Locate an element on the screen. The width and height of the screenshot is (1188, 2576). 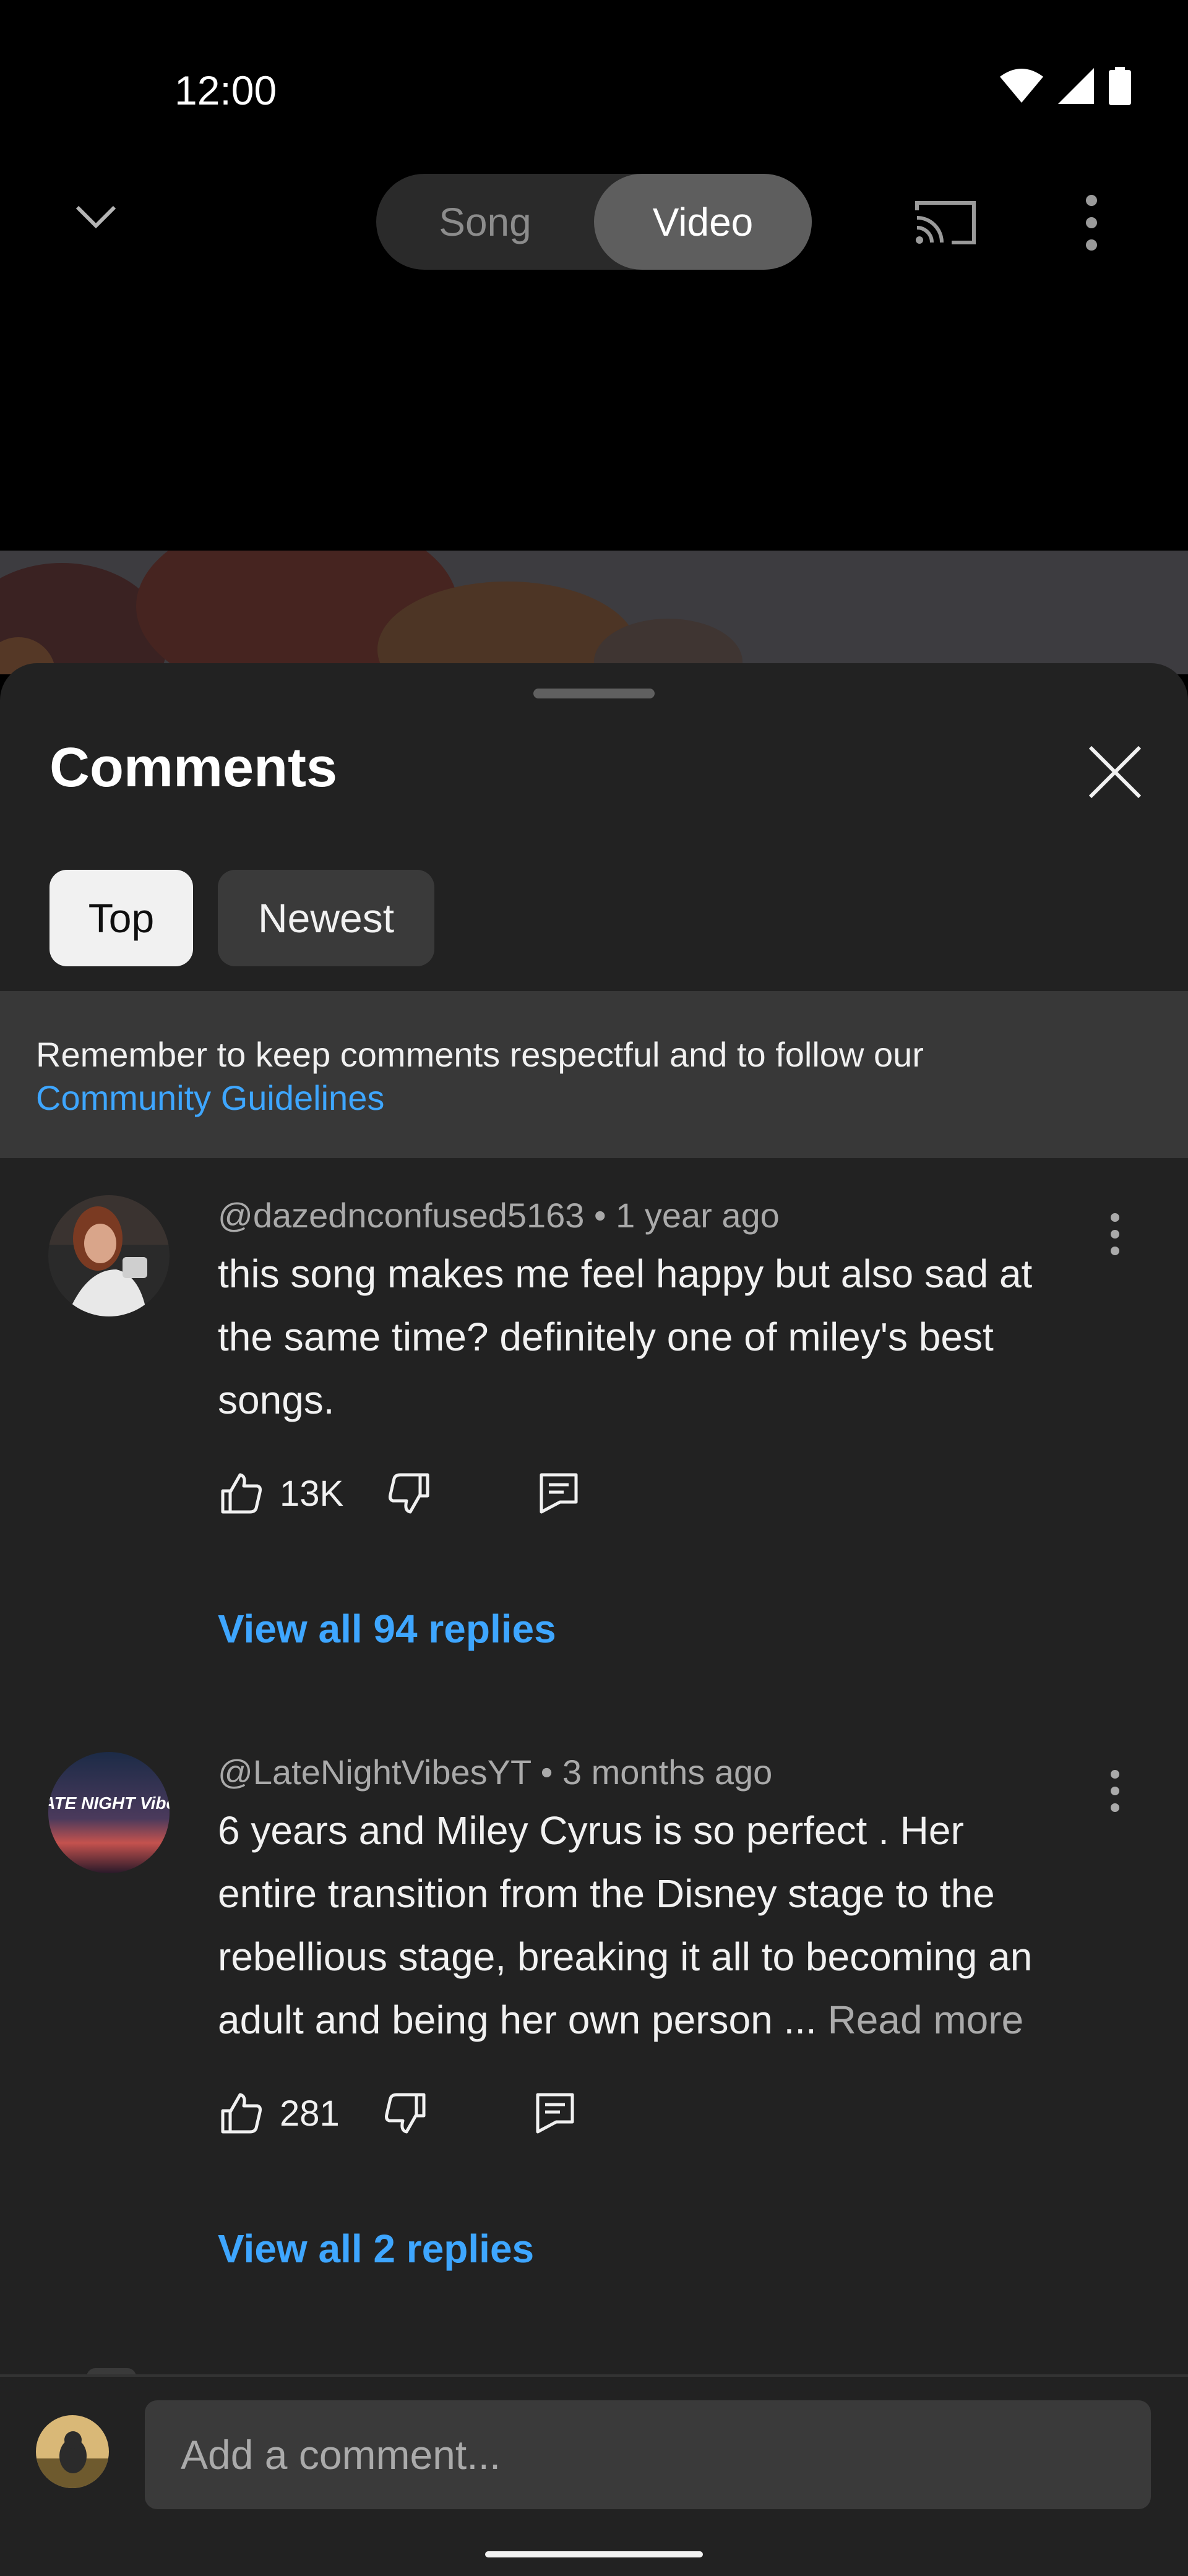
video-segment: Video is located at coordinates (703, 222).